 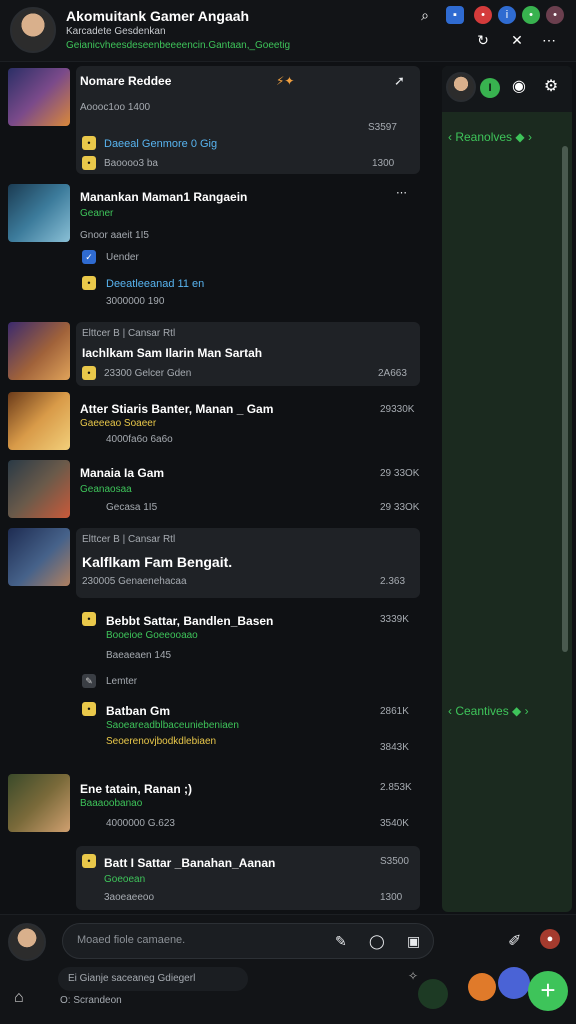 I want to click on item-count: S3597, so click(x=382, y=127).